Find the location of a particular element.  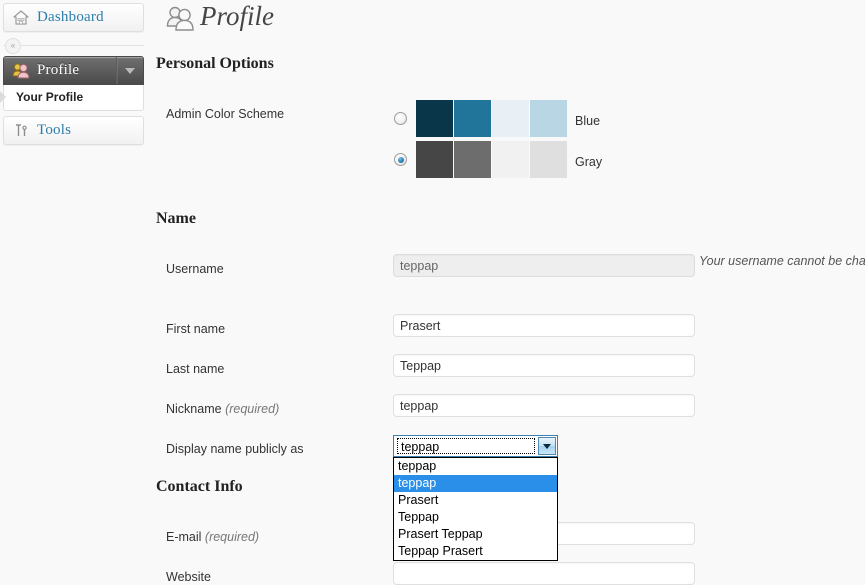

radio-color-scheme-blue is located at coordinates (400, 118).